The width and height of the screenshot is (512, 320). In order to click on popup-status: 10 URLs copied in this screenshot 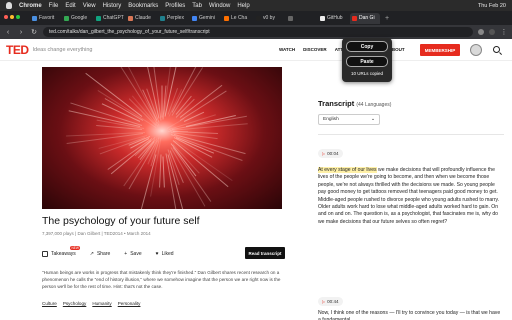, I will do `click(367, 73)`.